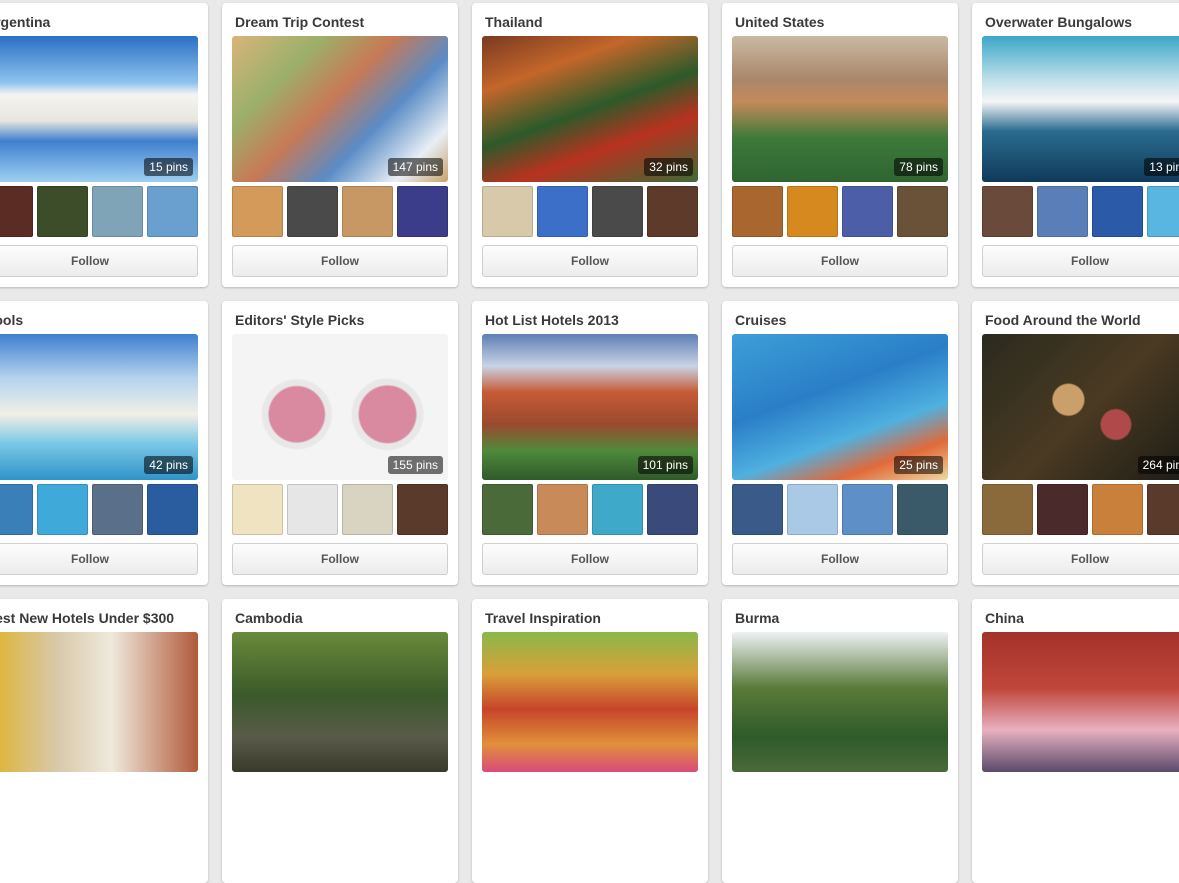 This screenshot has width=1179, height=883. I want to click on board-title: Cruises, so click(760, 320).